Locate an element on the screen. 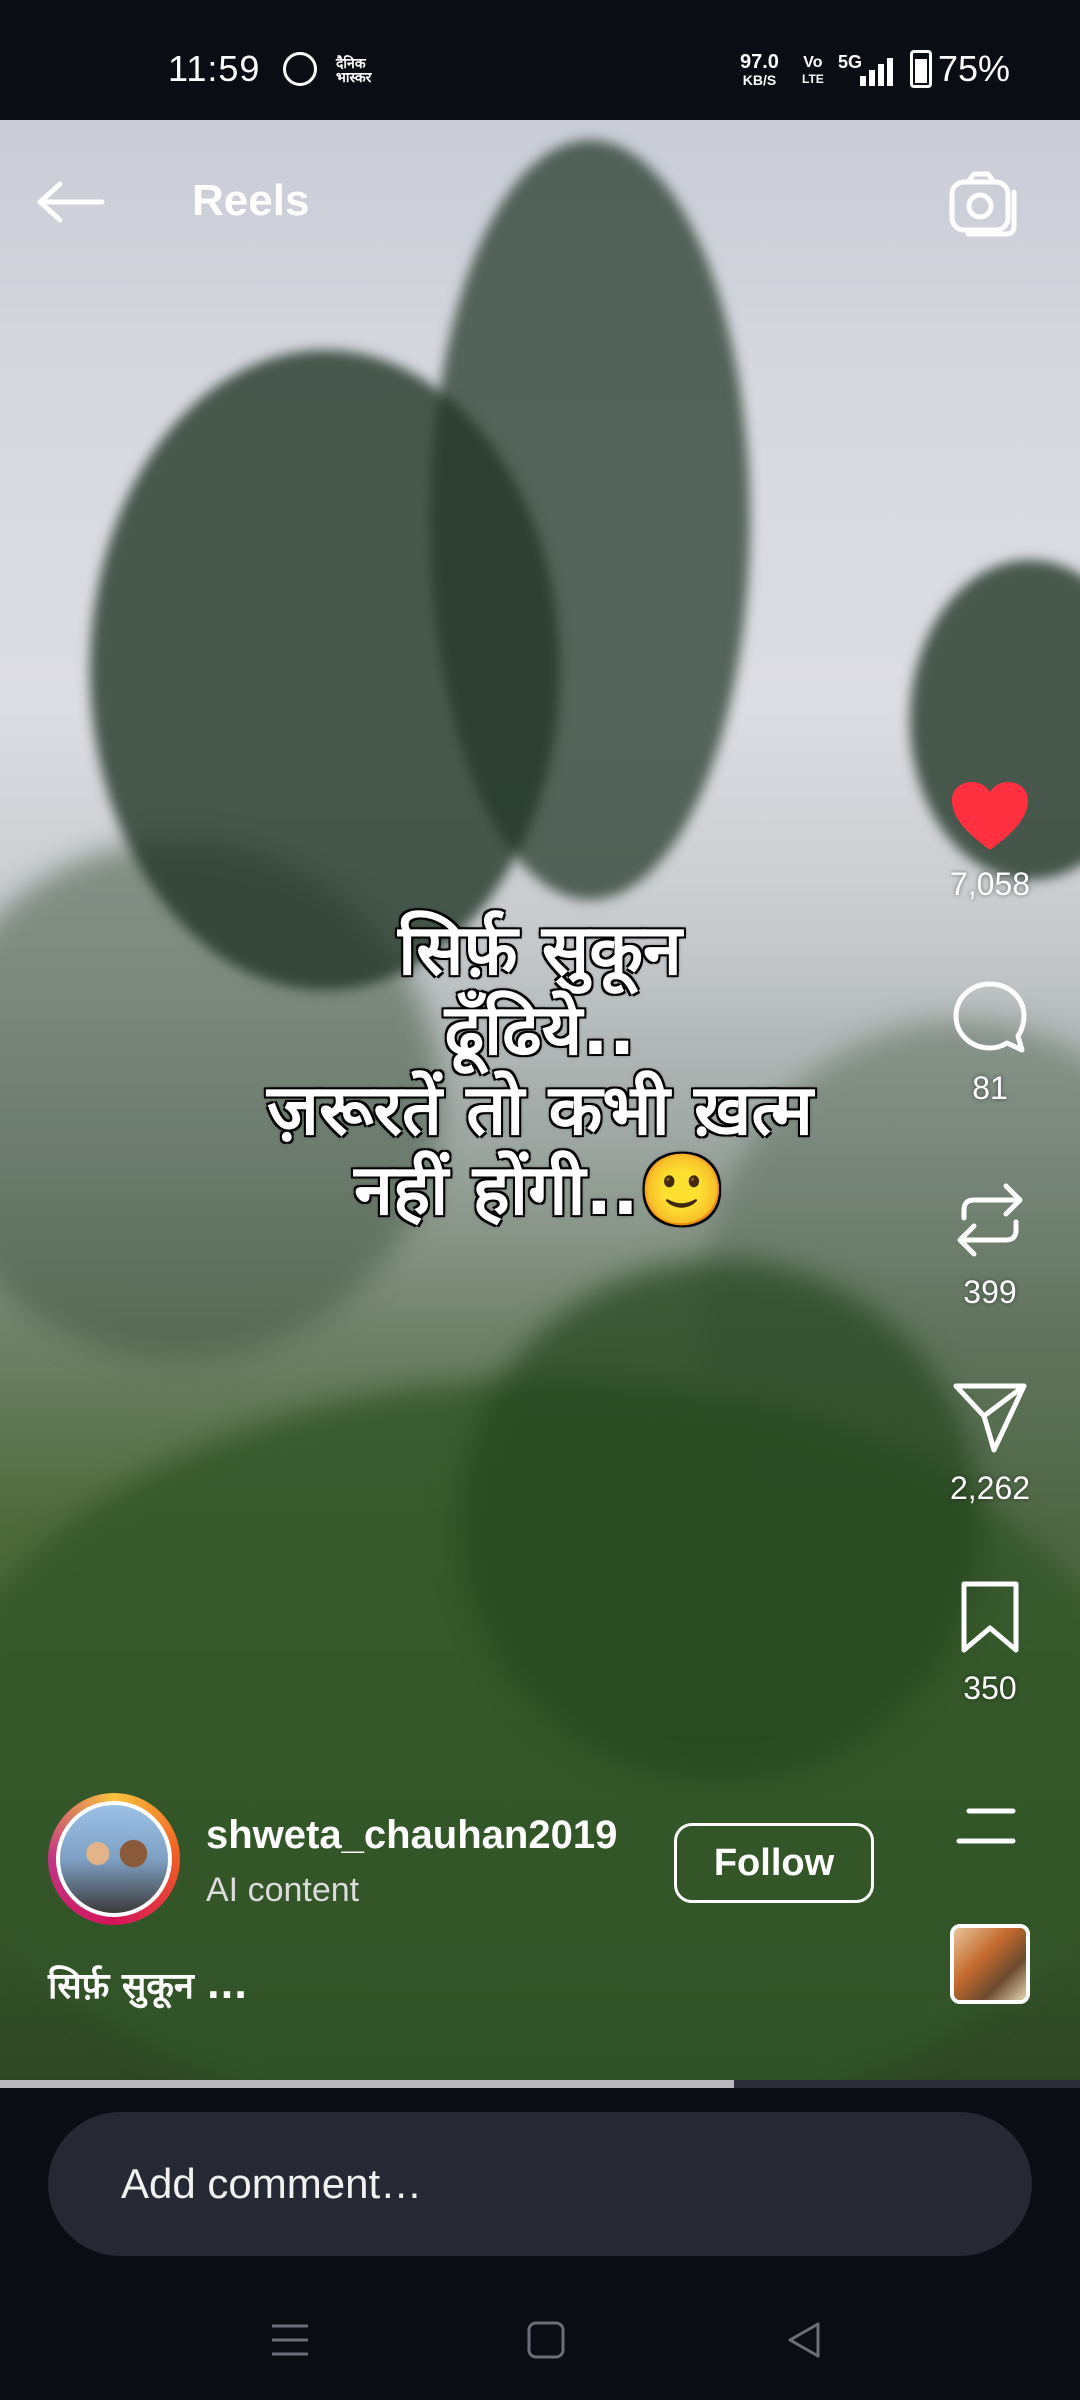  share-button: 2,262 is located at coordinates (990, 1443).